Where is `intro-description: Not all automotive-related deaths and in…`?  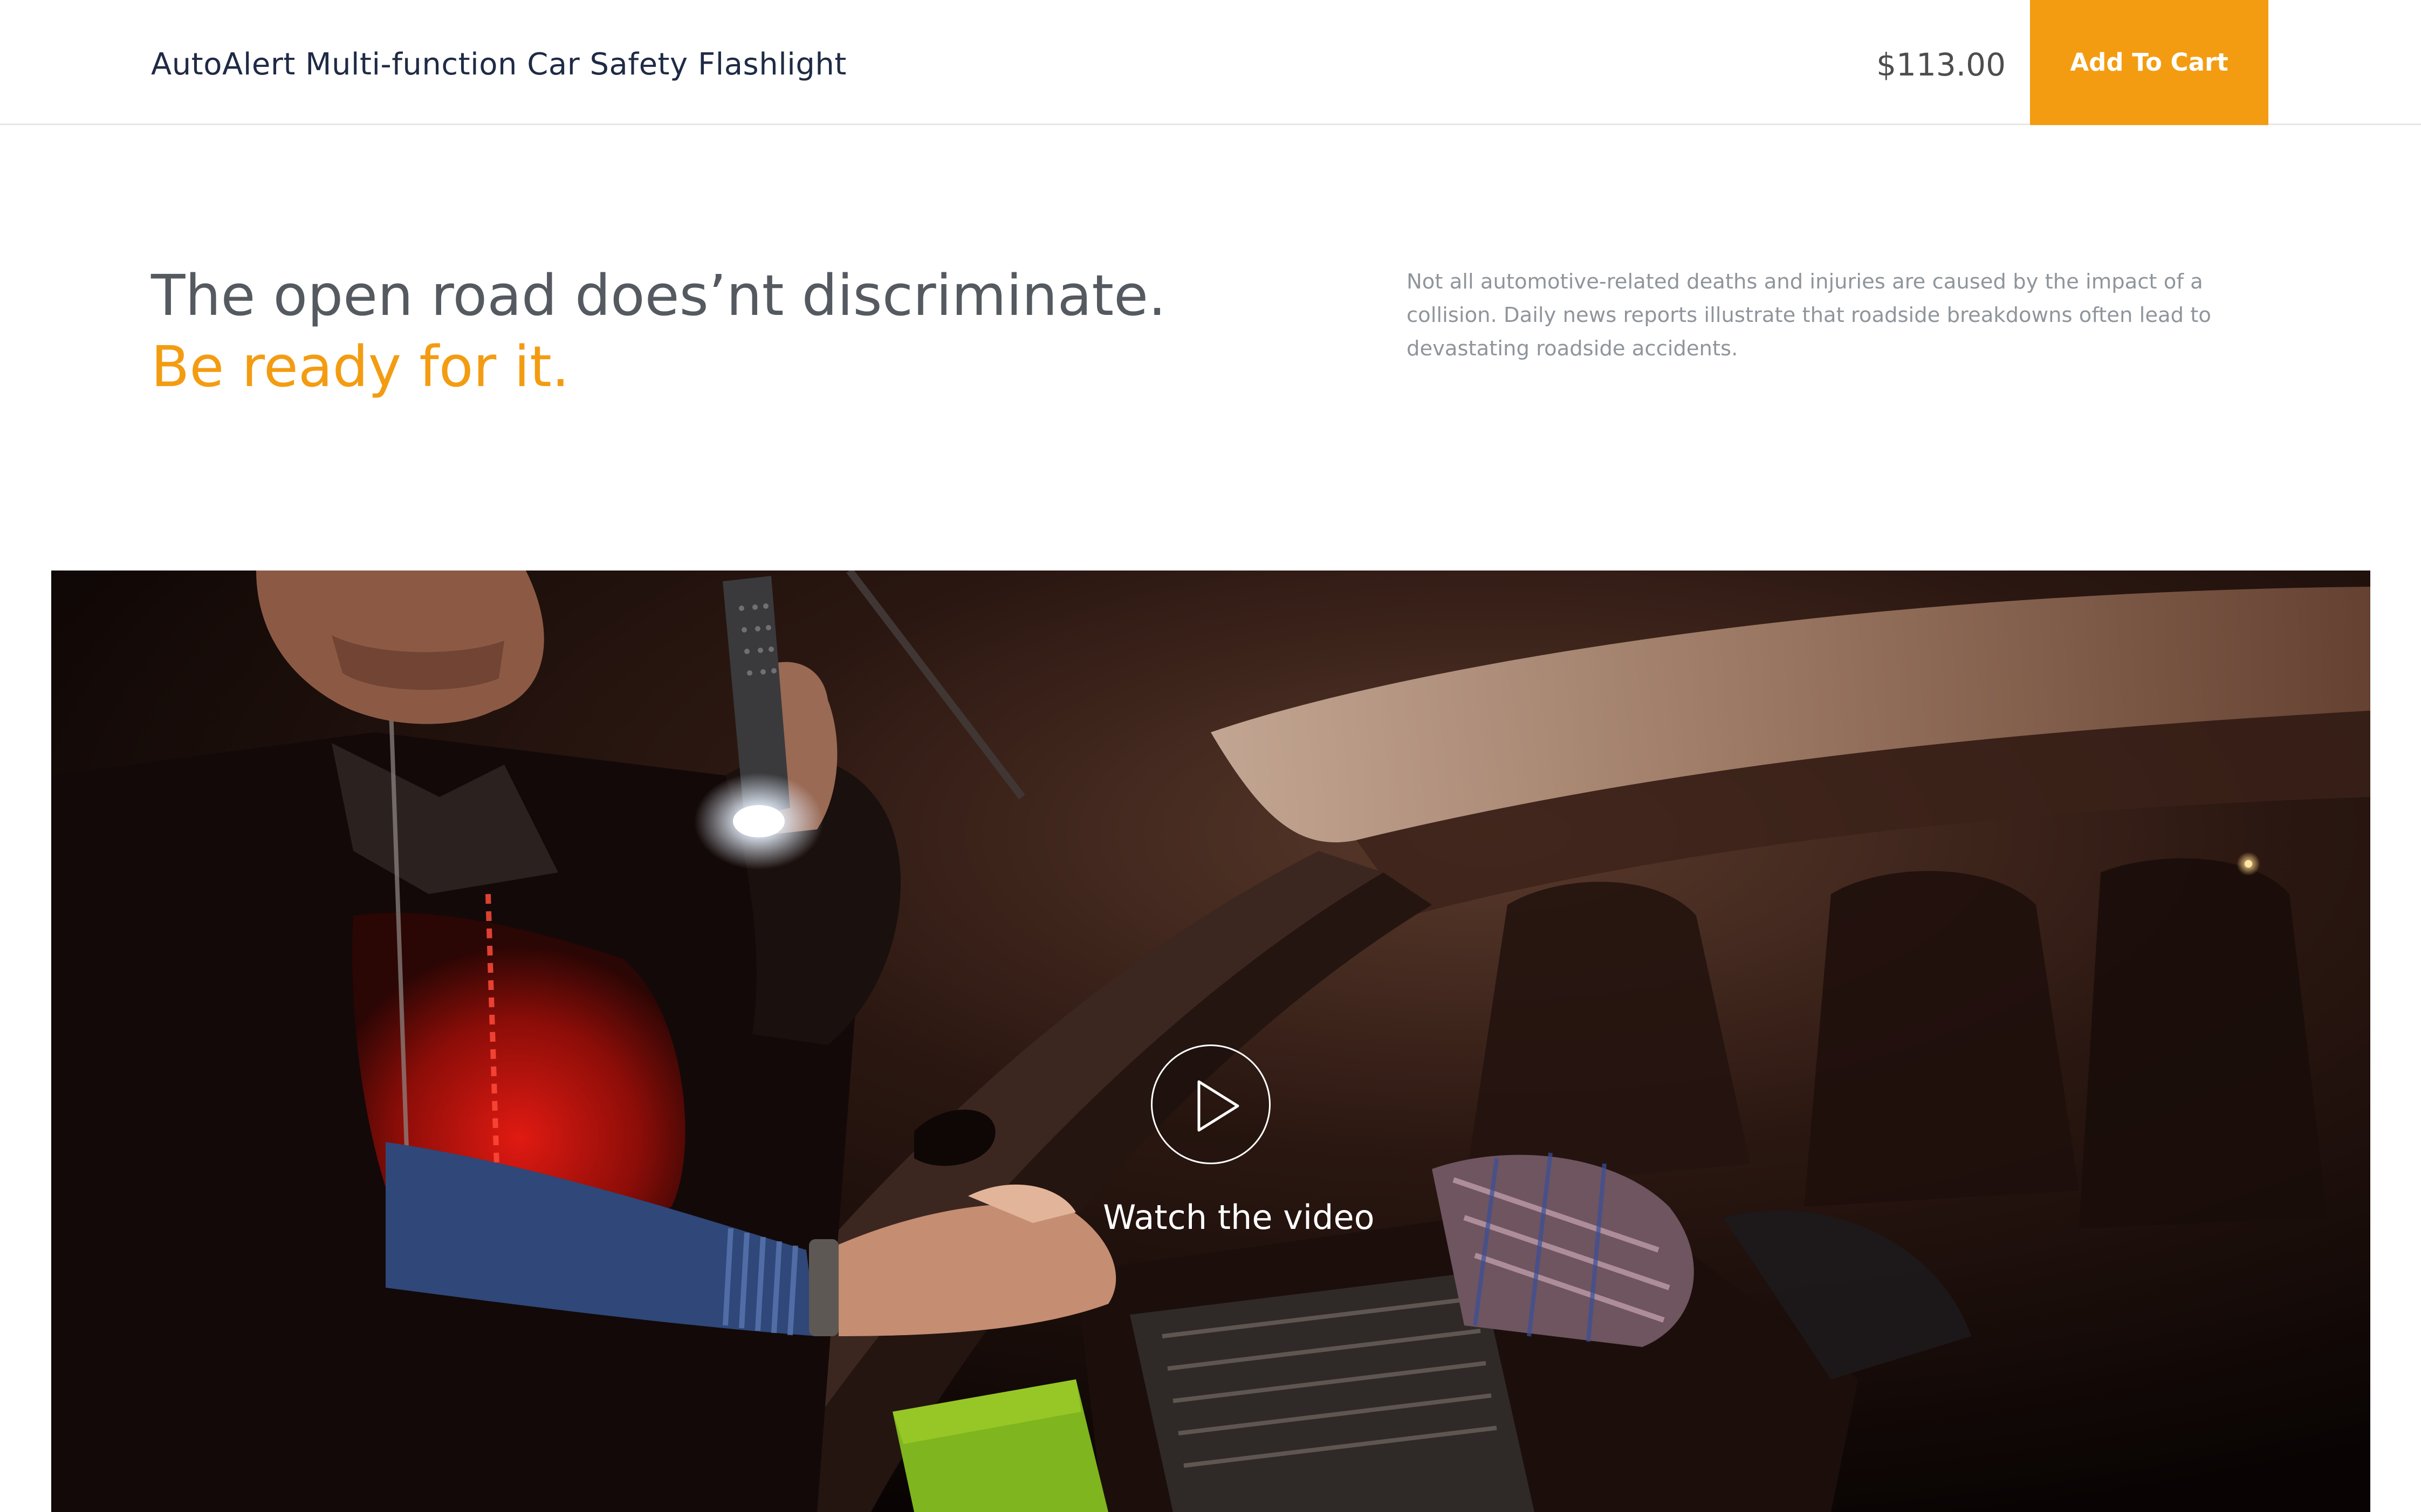 intro-description: Not all automotive-related deaths and in… is located at coordinates (1809, 315).